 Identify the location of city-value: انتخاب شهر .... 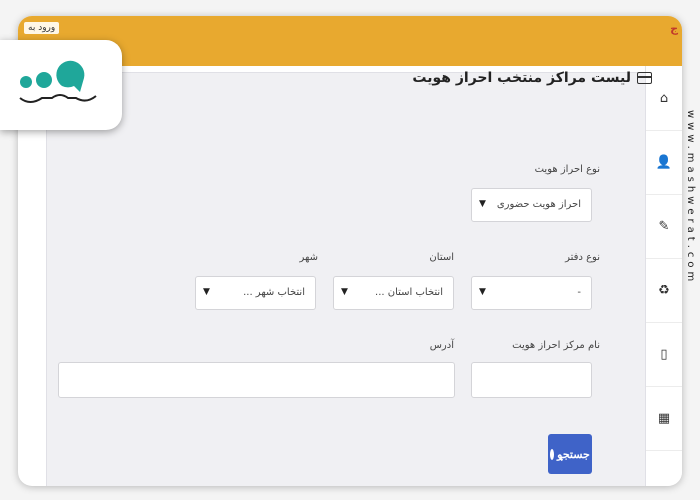
(274, 292).